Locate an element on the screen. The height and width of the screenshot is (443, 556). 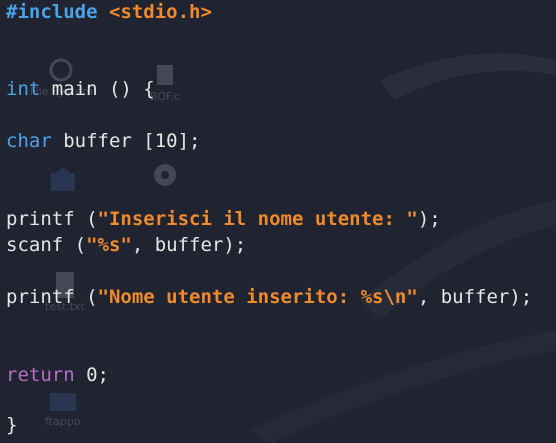
scanf-call: scanf ( is located at coordinates (46, 245).